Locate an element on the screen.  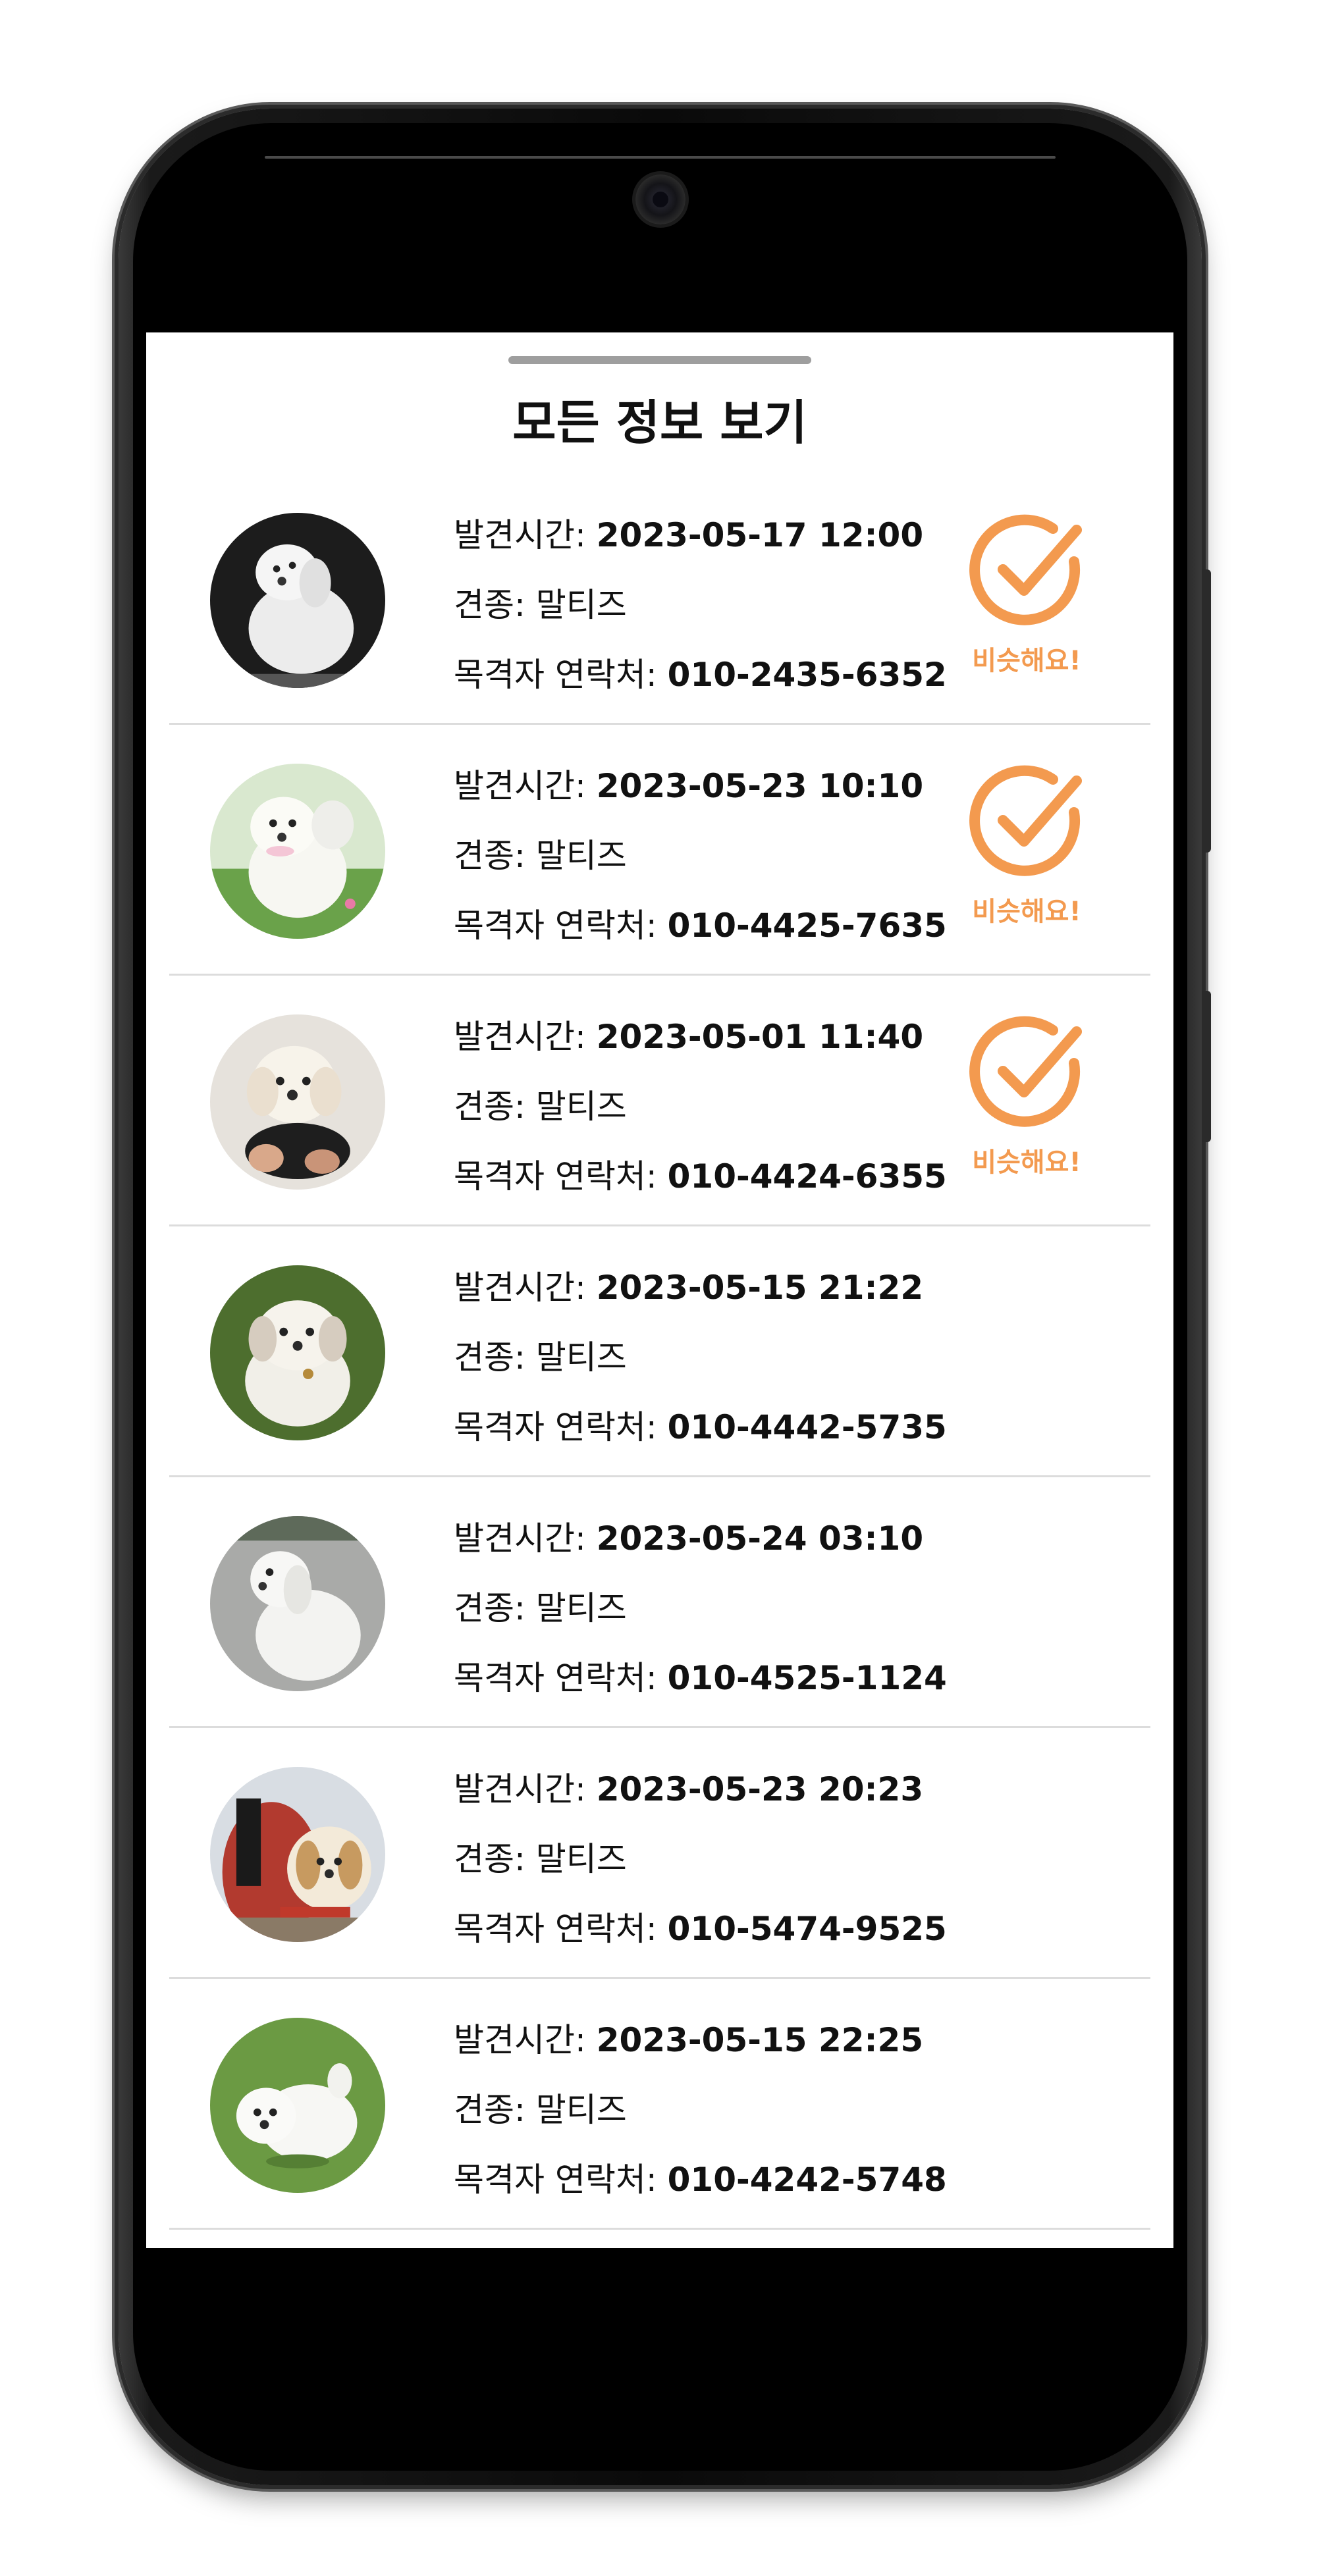
witness-contact-value: 010-4525-1124 is located at coordinates (807, 1678).